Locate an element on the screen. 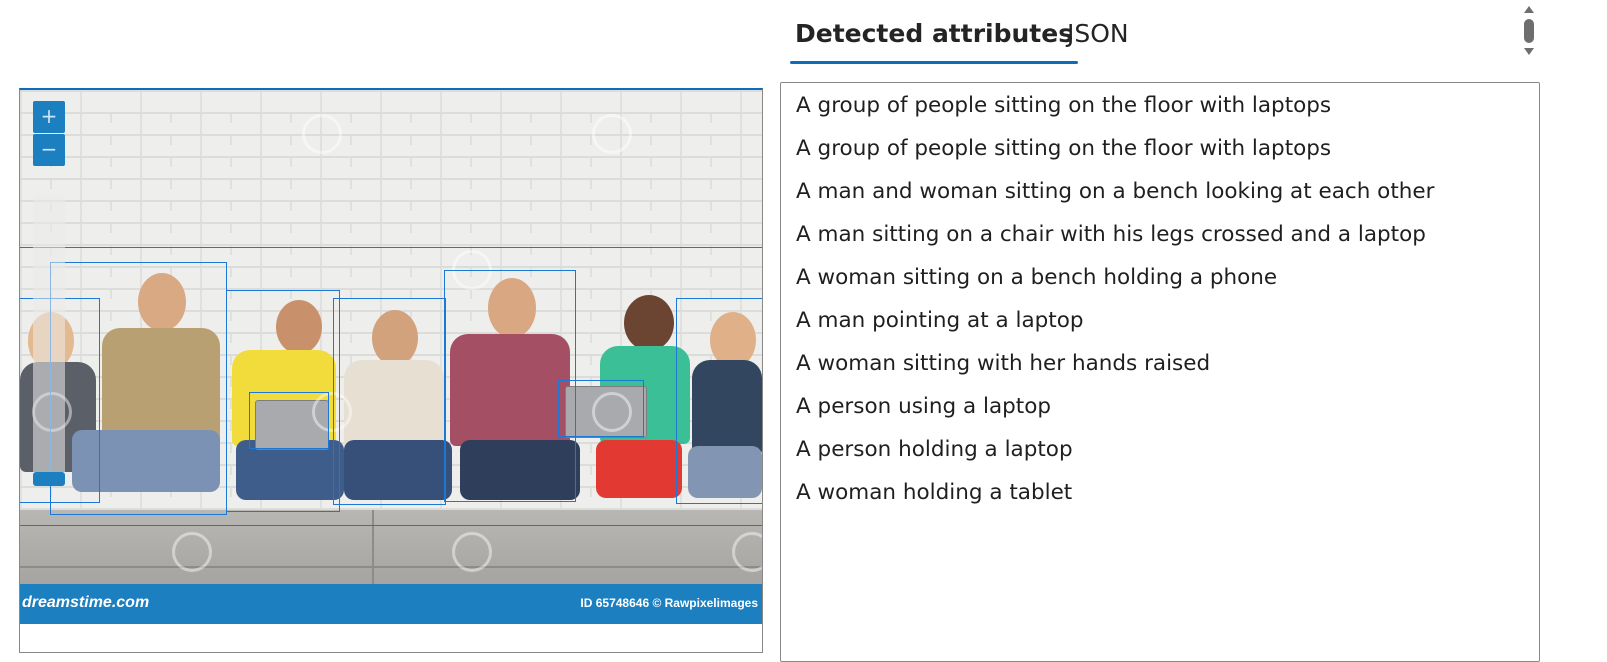 This screenshot has height=662, width=1607. watermark-logo: dreamstime.com is located at coordinates (86, 602).